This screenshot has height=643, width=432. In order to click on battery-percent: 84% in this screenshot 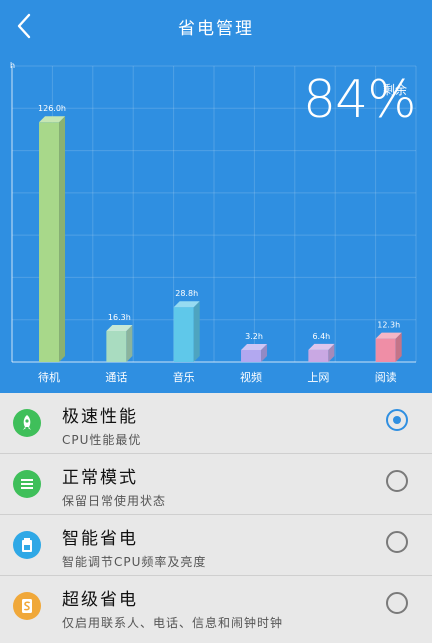, I will do `click(360, 100)`.